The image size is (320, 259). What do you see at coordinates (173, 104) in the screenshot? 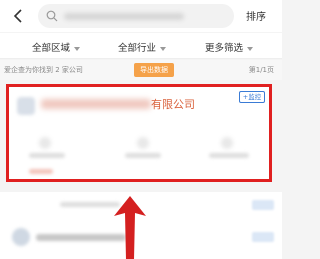
I see `company-name: 有限公司` at bounding box center [173, 104].